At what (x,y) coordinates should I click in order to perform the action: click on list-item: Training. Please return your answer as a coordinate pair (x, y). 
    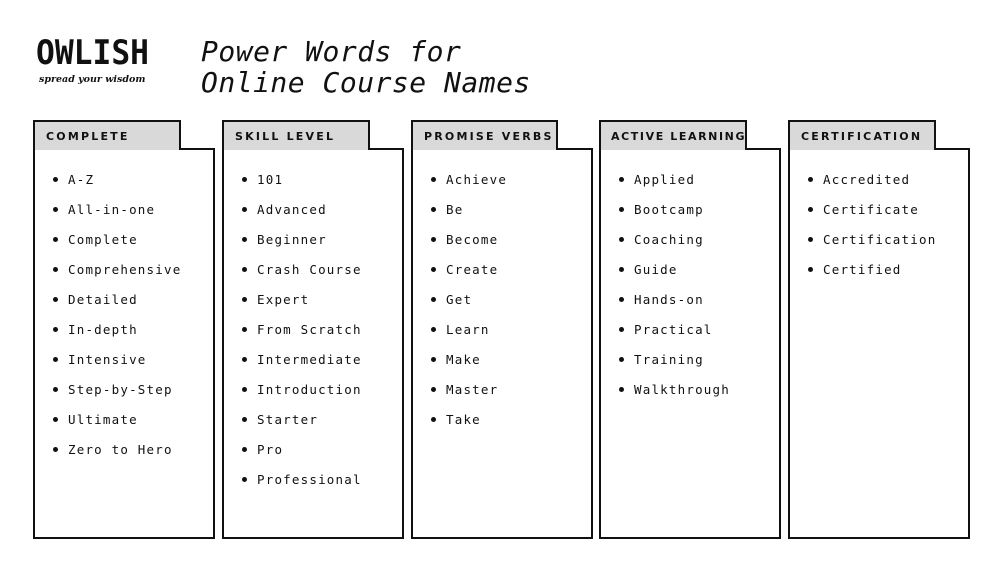
    Looking at the image, I should click on (699, 365).